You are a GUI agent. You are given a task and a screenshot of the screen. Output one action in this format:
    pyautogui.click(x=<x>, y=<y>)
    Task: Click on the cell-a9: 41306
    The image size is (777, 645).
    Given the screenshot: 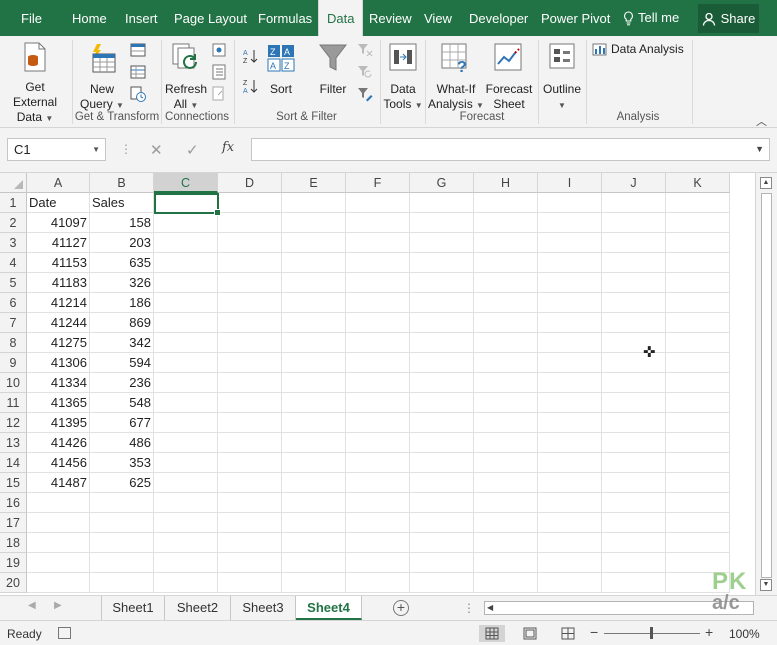 What is the action you would take?
    pyautogui.click(x=58, y=363)
    